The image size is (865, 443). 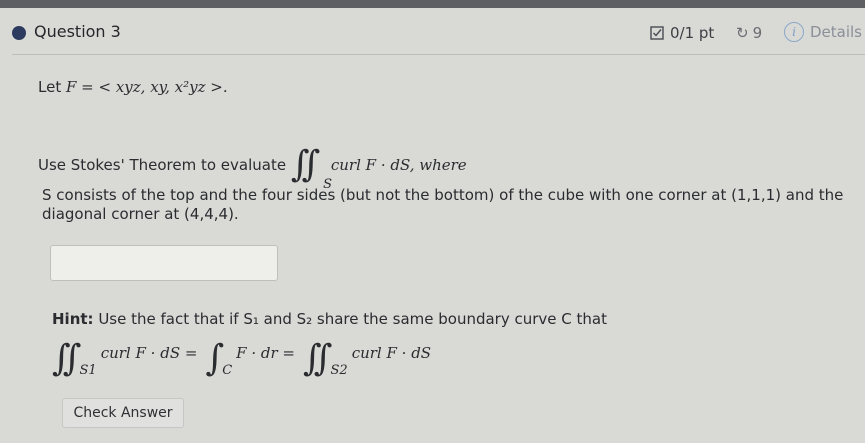 What do you see at coordinates (73, 319) in the screenshot?
I see `hint-label: Hint:` at bounding box center [73, 319].